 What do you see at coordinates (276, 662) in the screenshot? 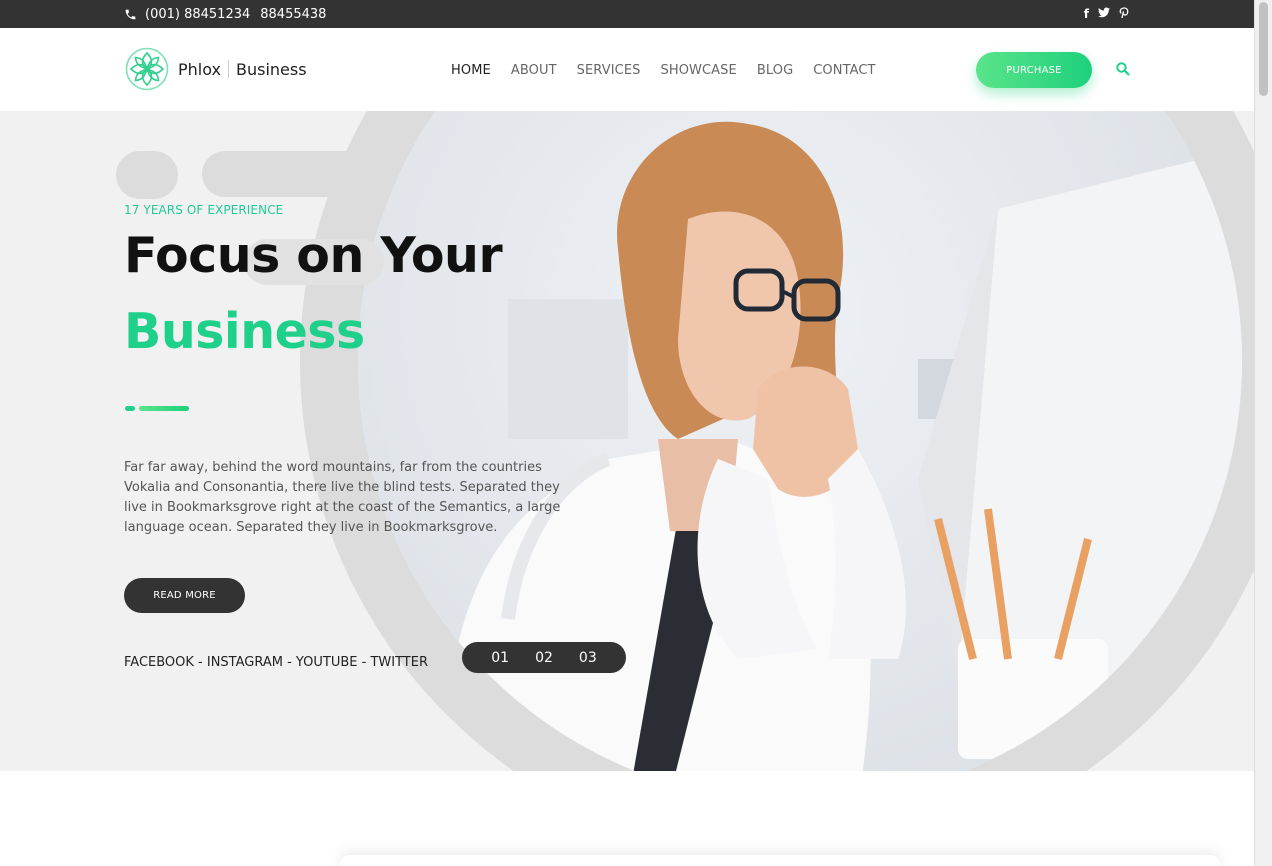
I see `hero-social-links: FACEBOOK - INSTAGRAM - YOUTUBE - TWITTER` at bounding box center [276, 662].